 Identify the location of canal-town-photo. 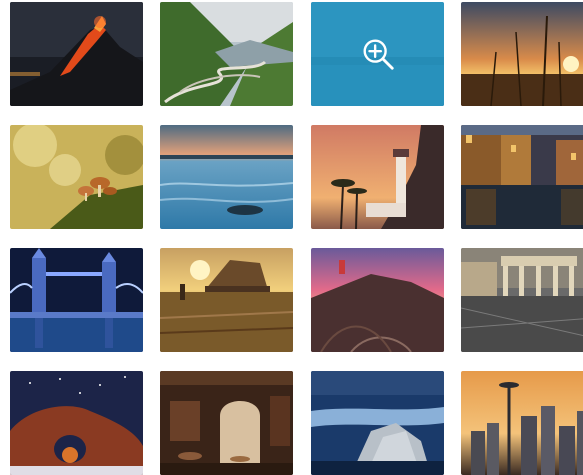
(522, 177).